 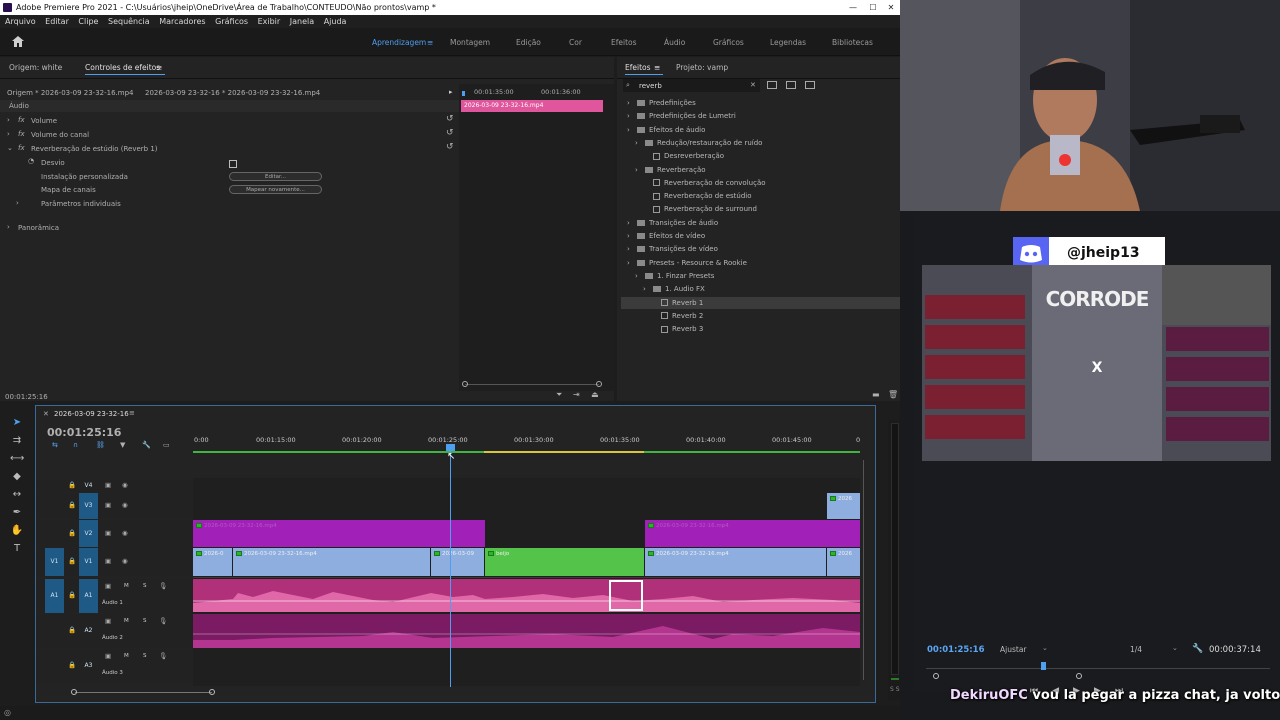 I want to click on h-scroll-handle-left, so click(x=74, y=692).